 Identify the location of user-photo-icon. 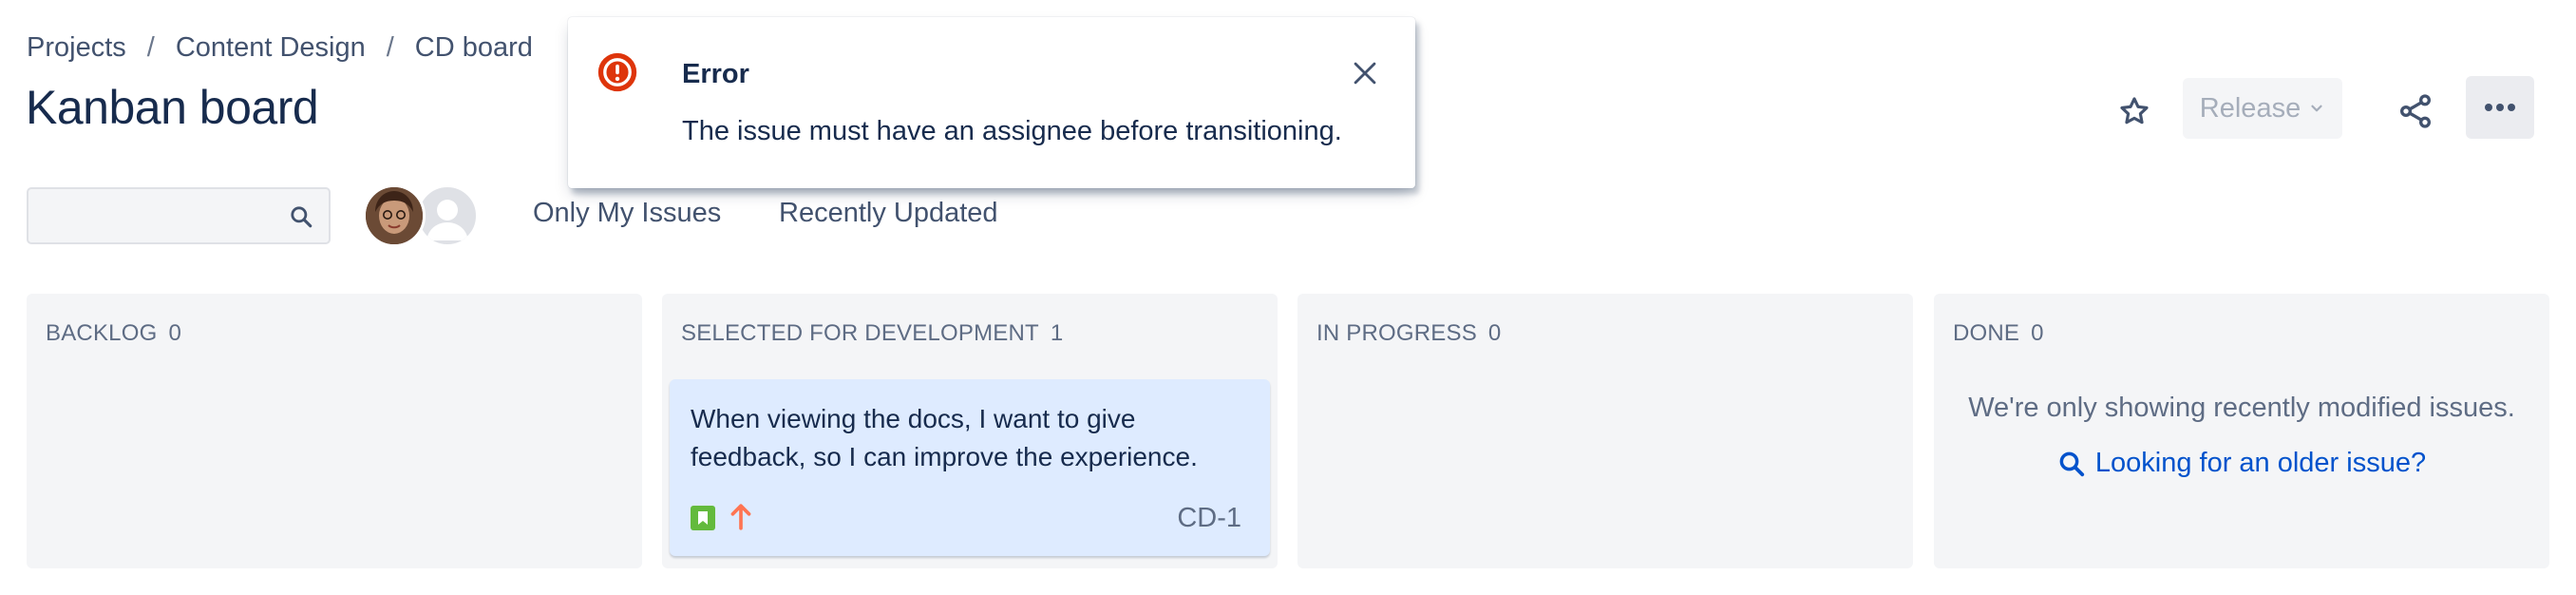
(394, 215).